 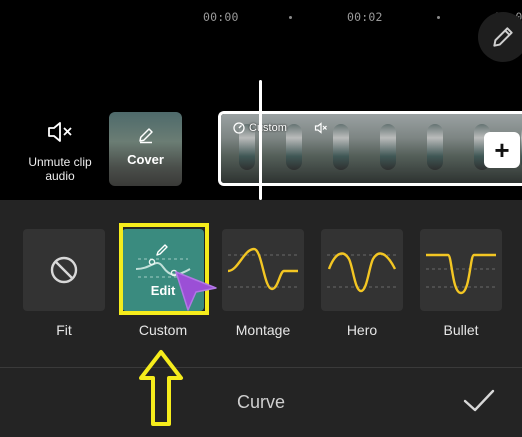 I want to click on unmute-label: Unmute clip audio, so click(x=60, y=169).